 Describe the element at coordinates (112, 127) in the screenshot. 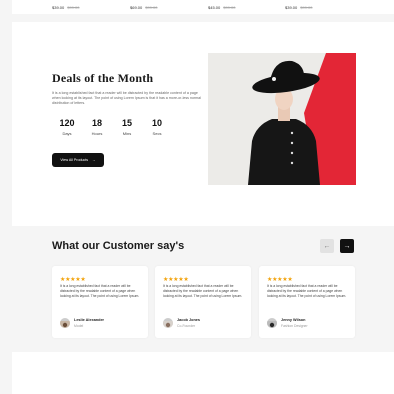

I see `countdown-timer: 120 Days 18 Hours 15 Mins 10 Secs` at that location.